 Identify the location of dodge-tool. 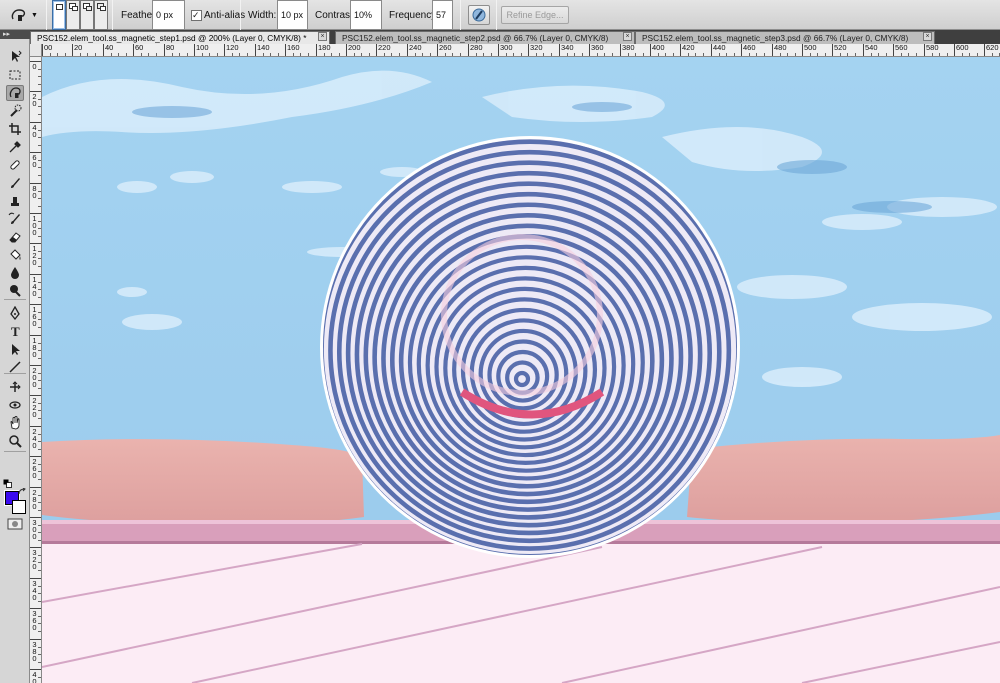
(15, 291).